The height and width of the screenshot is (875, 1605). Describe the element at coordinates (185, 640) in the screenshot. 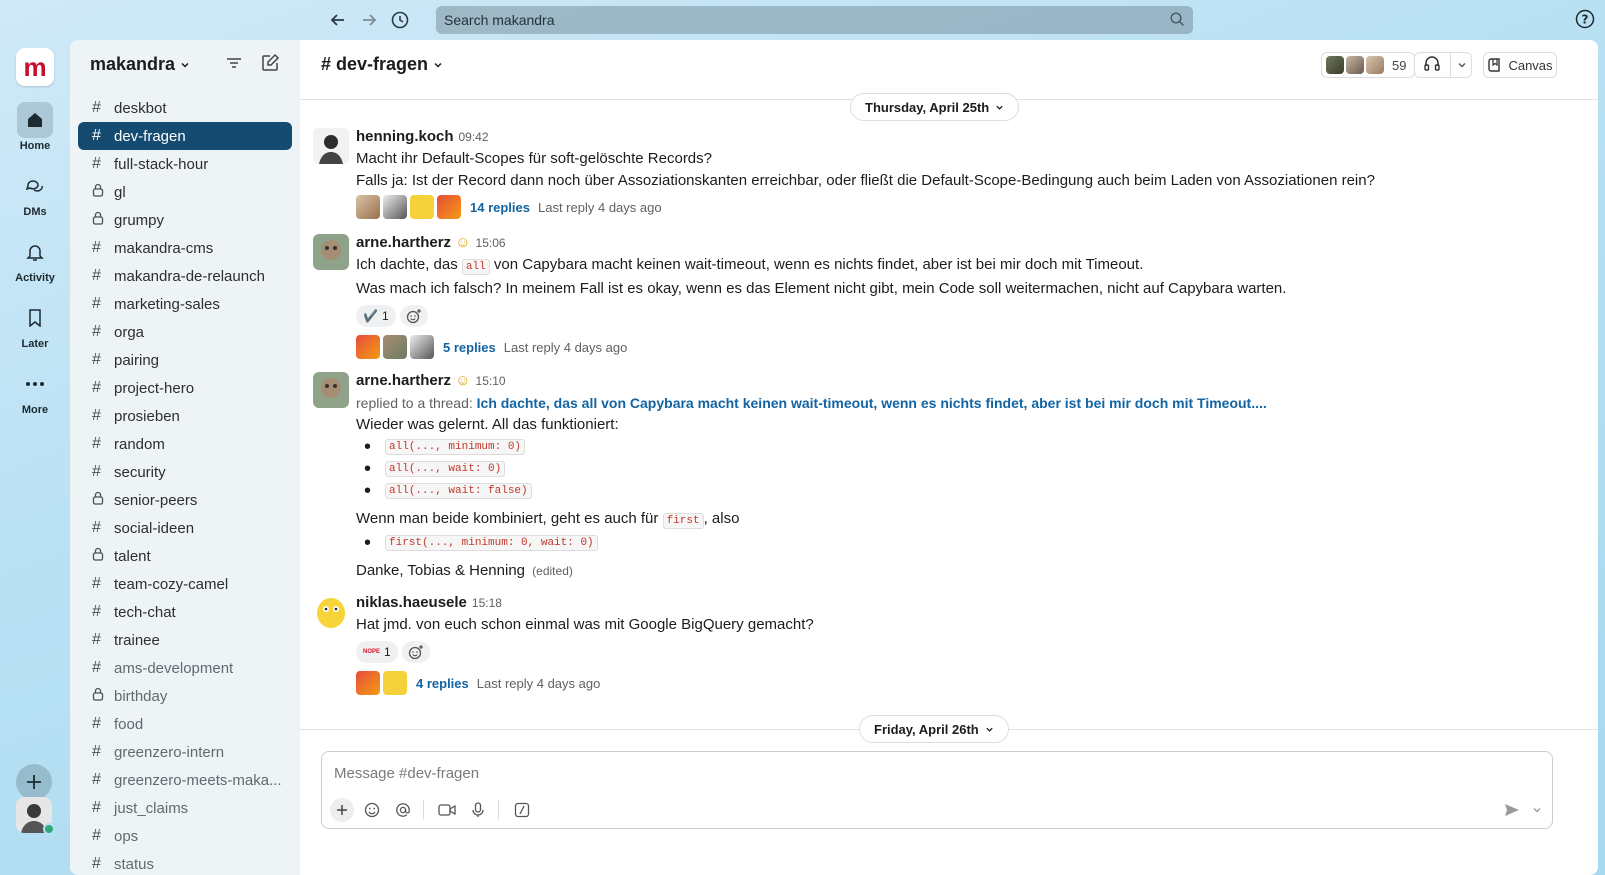

I see `sidebar-channel: # trainee` at that location.